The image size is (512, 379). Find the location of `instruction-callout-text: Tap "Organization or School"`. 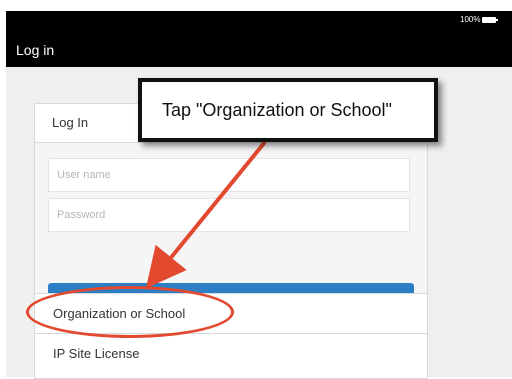

instruction-callout-text: Tap "Organization or School" is located at coordinates (277, 110).